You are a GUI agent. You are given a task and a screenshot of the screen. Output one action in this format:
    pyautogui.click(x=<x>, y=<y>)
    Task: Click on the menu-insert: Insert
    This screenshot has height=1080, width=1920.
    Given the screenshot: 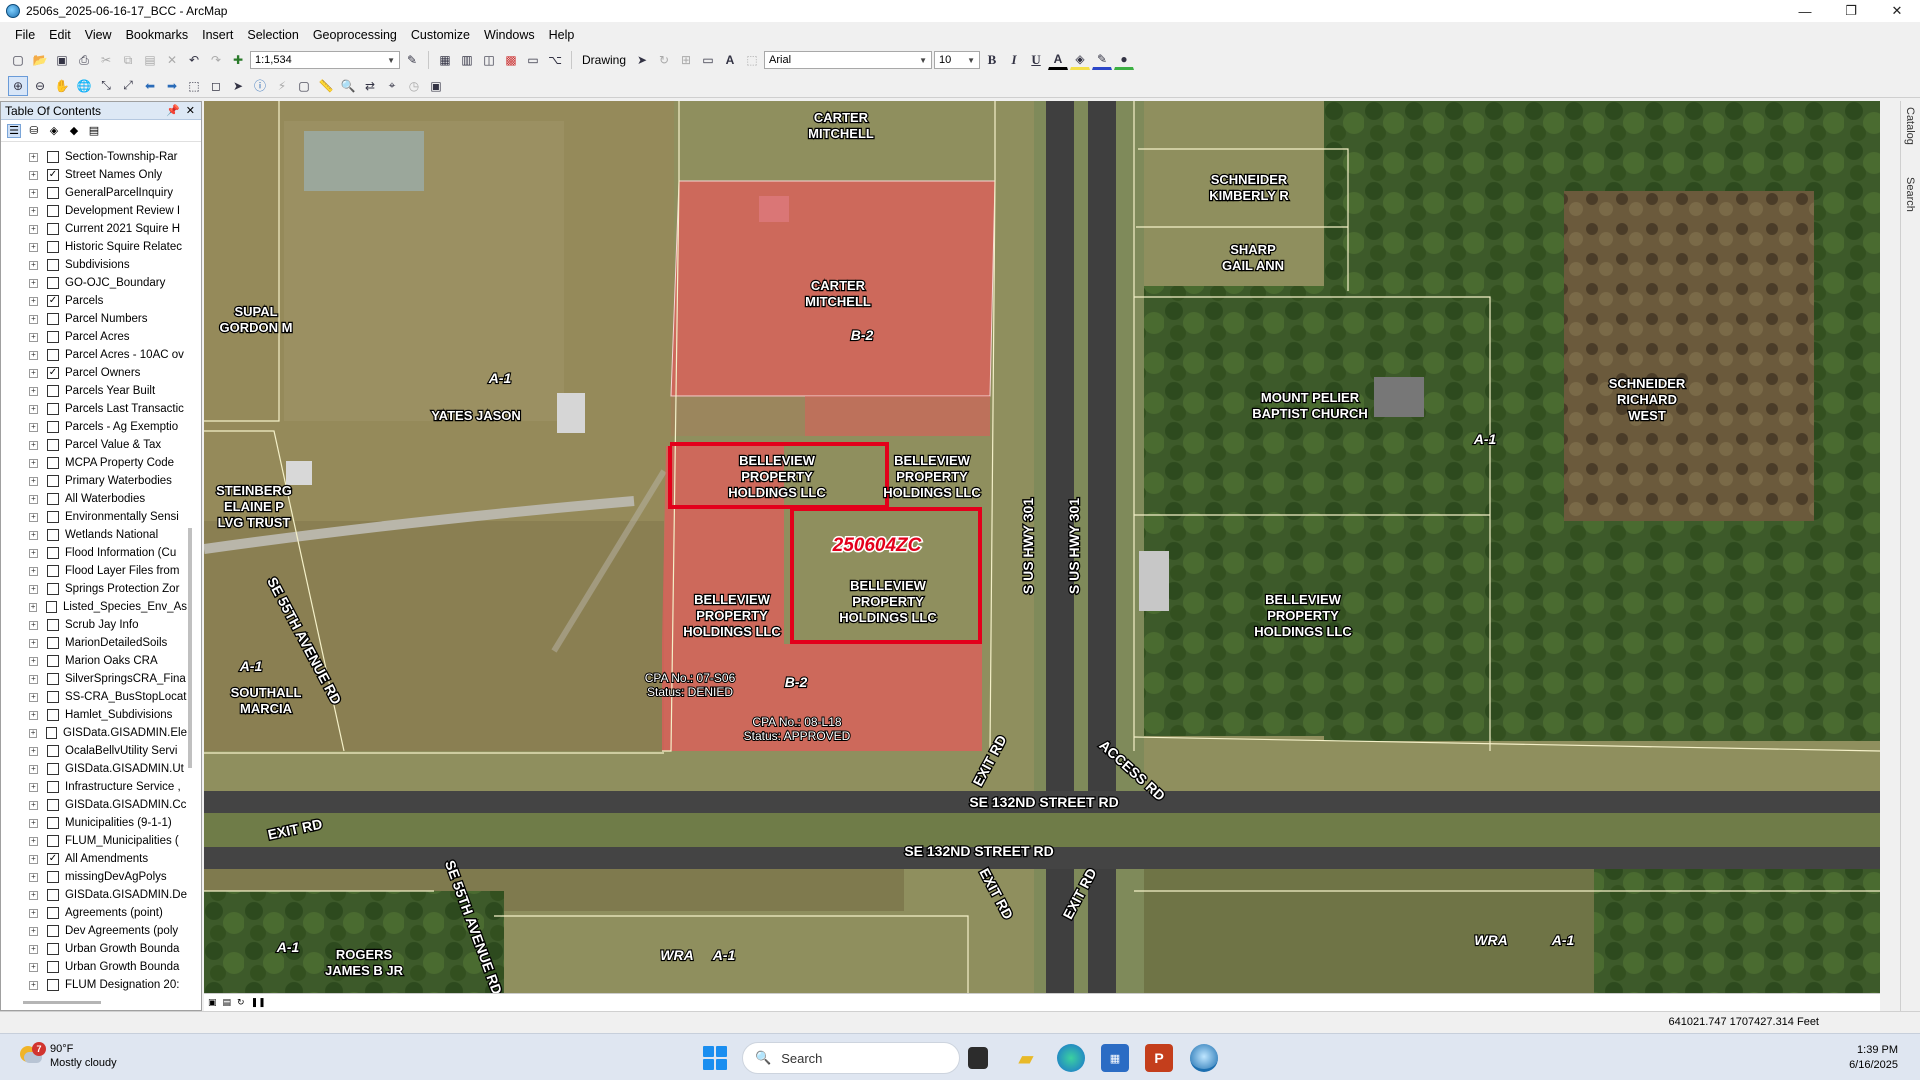 What is the action you would take?
    pyautogui.click(x=217, y=35)
    